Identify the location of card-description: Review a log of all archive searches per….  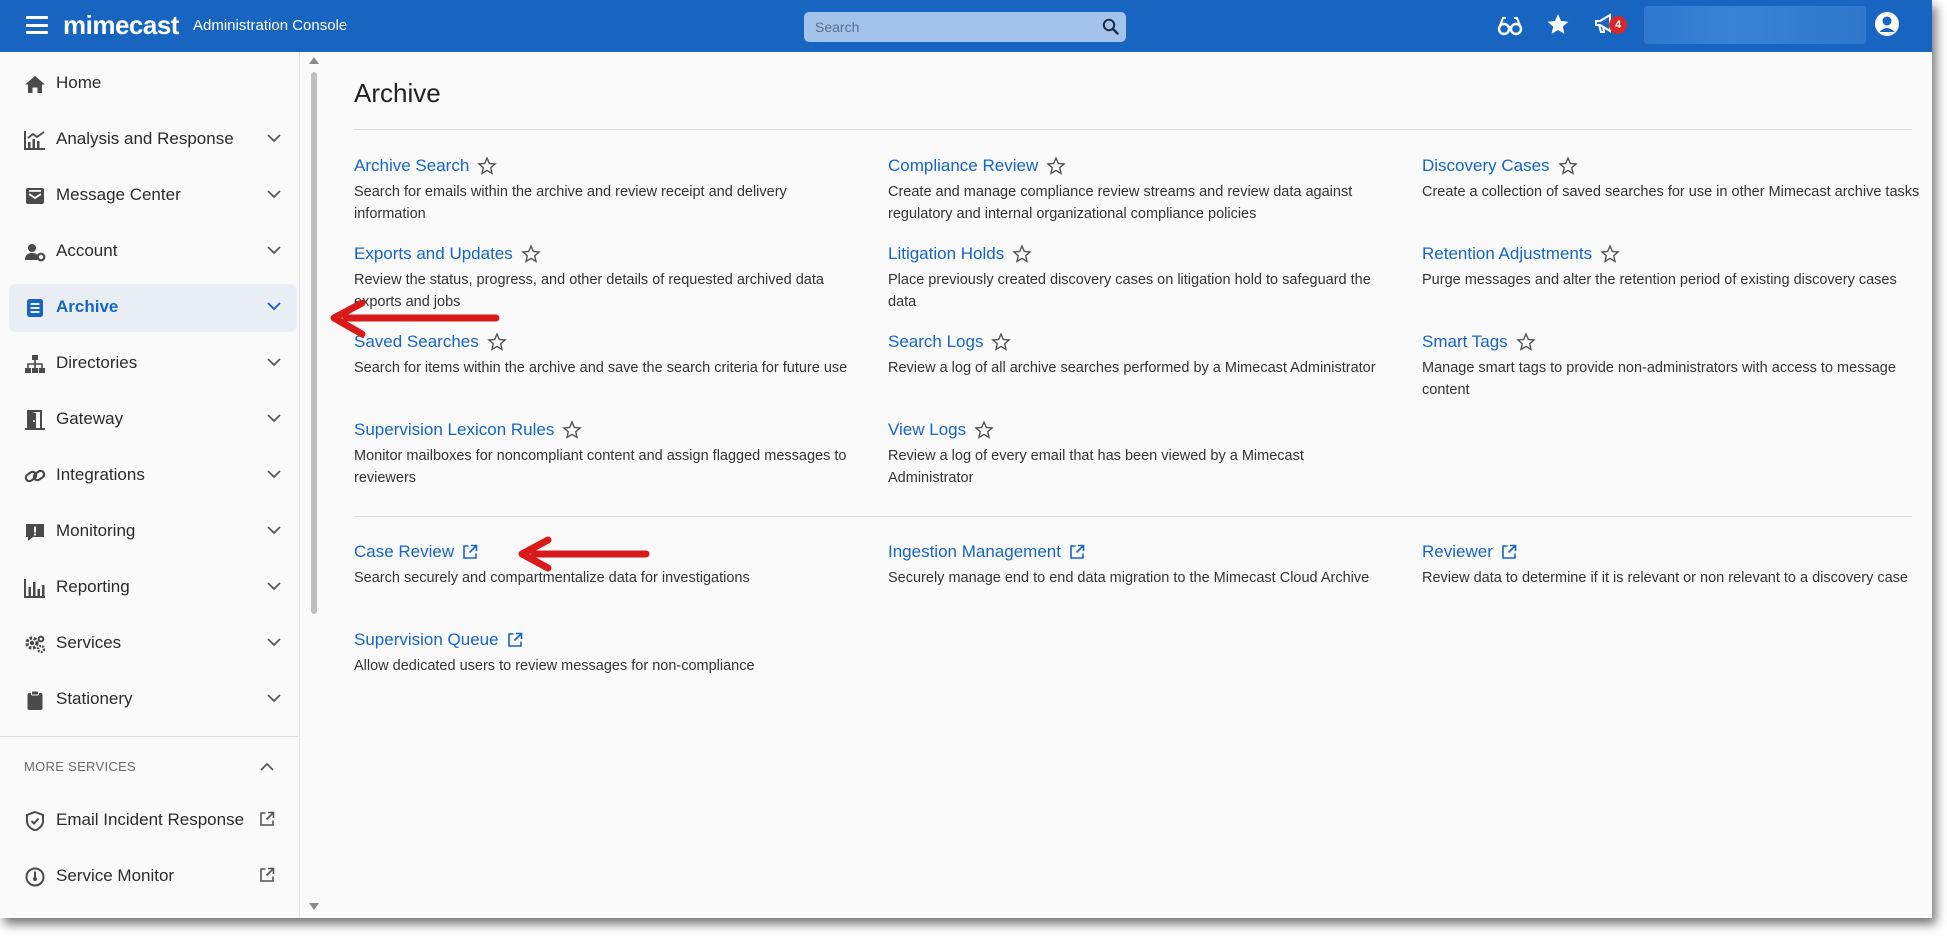
(1132, 368).